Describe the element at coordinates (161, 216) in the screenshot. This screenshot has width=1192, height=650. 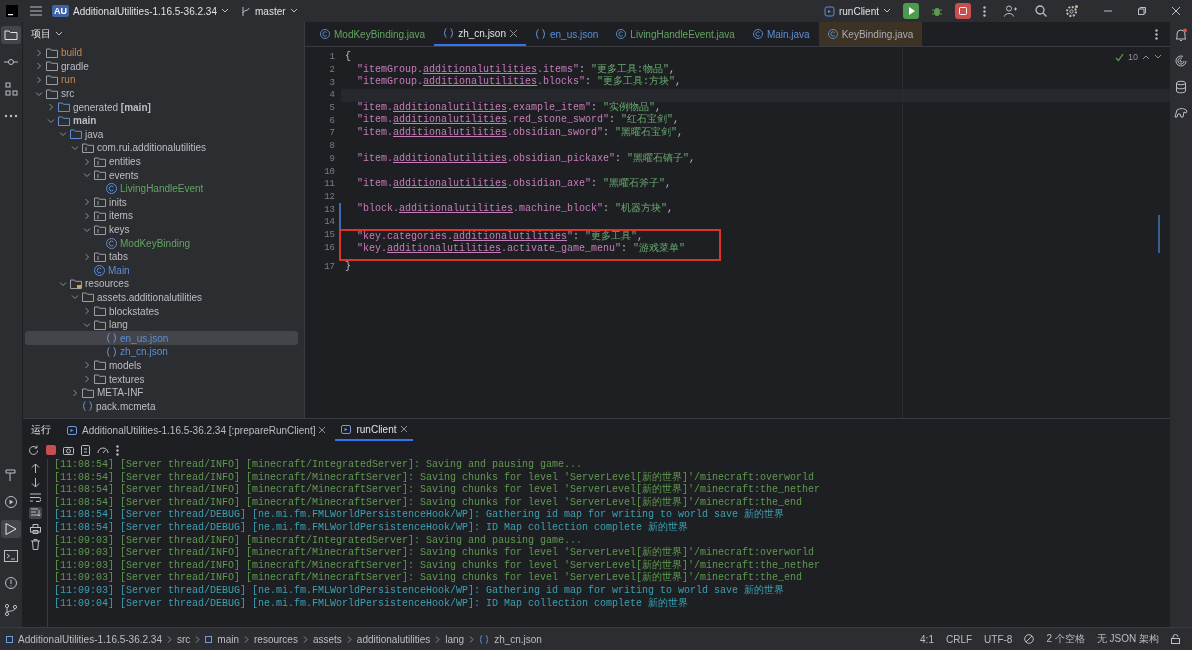
I see `tree-row: items` at that location.